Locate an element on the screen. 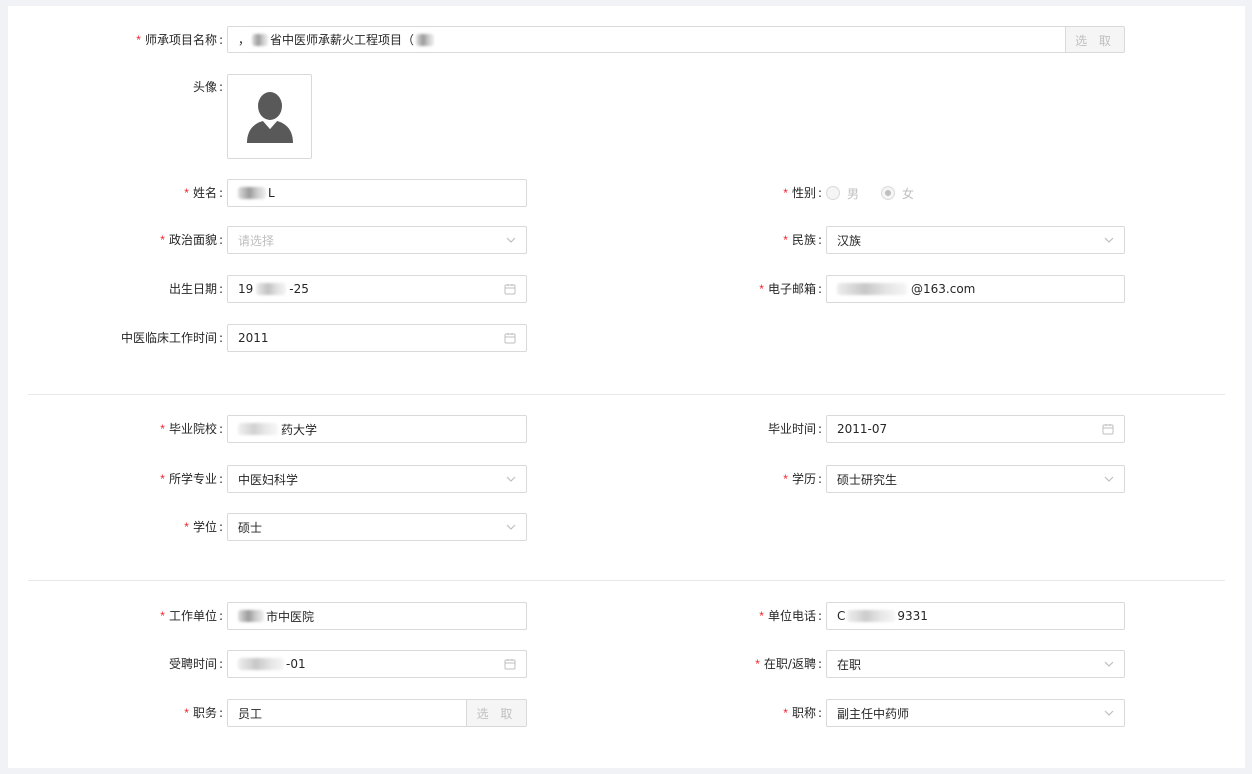 The width and height of the screenshot is (1252, 774). birth-date-label: 出生日期: is located at coordinates (195, 289).